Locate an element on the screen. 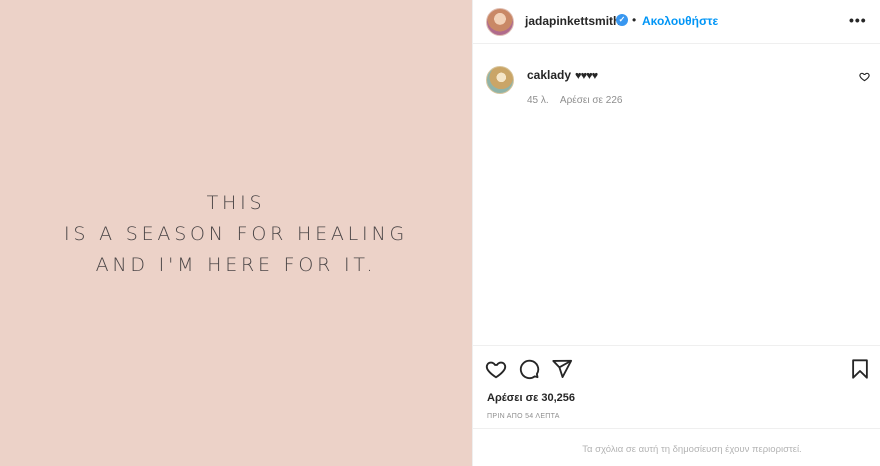 The width and height of the screenshot is (880, 466). paper-plane-icon is located at coordinates (562, 369).